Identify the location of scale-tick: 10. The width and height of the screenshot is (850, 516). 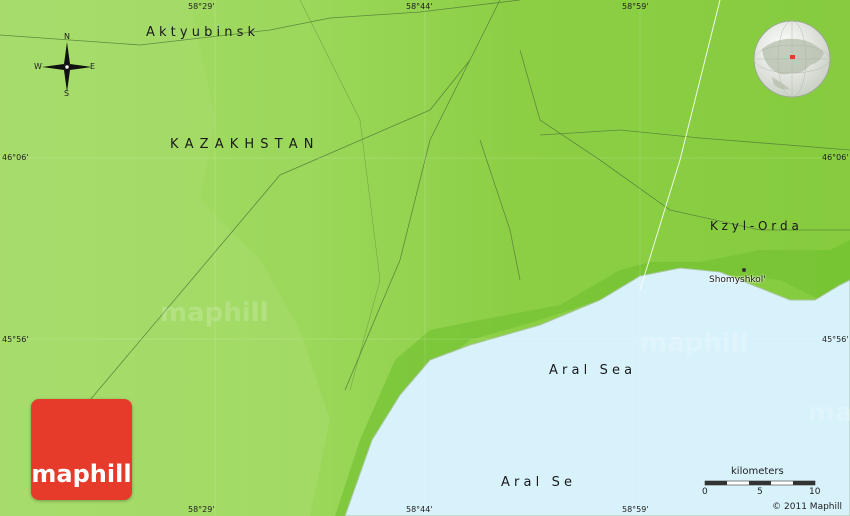
(815, 492).